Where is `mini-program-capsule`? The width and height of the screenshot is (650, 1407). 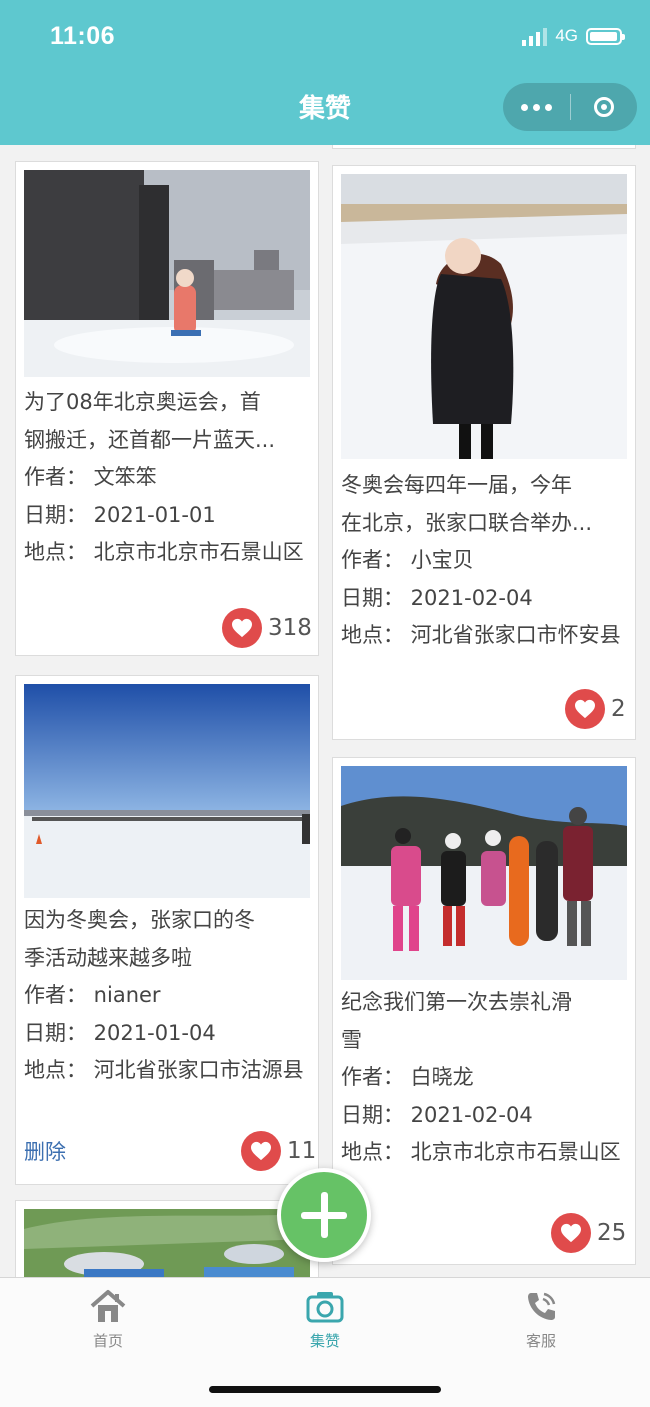
mini-program-capsule is located at coordinates (570, 107).